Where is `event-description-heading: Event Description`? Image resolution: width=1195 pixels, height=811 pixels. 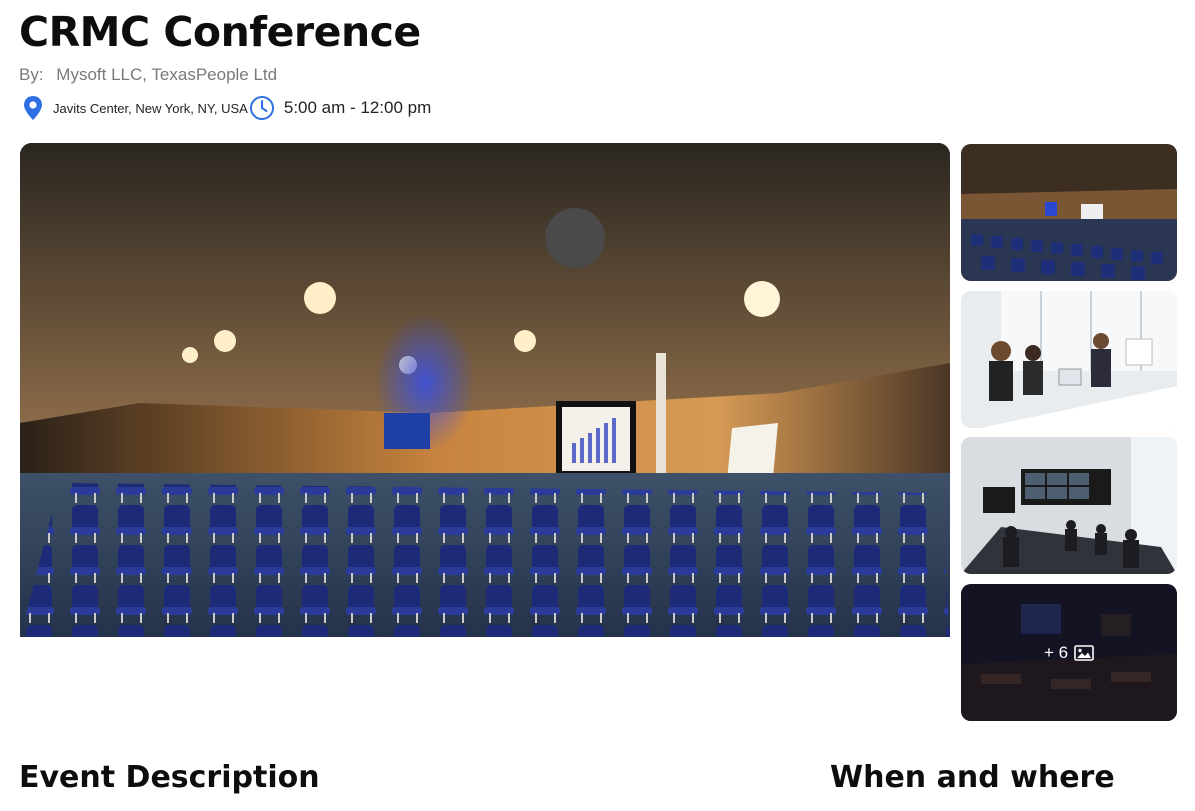
event-description-heading: Event Description is located at coordinates (169, 777).